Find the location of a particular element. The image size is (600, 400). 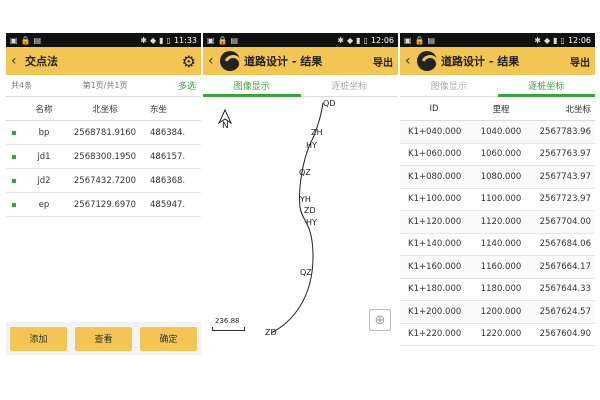

gear-icon: ⚙ is located at coordinates (189, 61).